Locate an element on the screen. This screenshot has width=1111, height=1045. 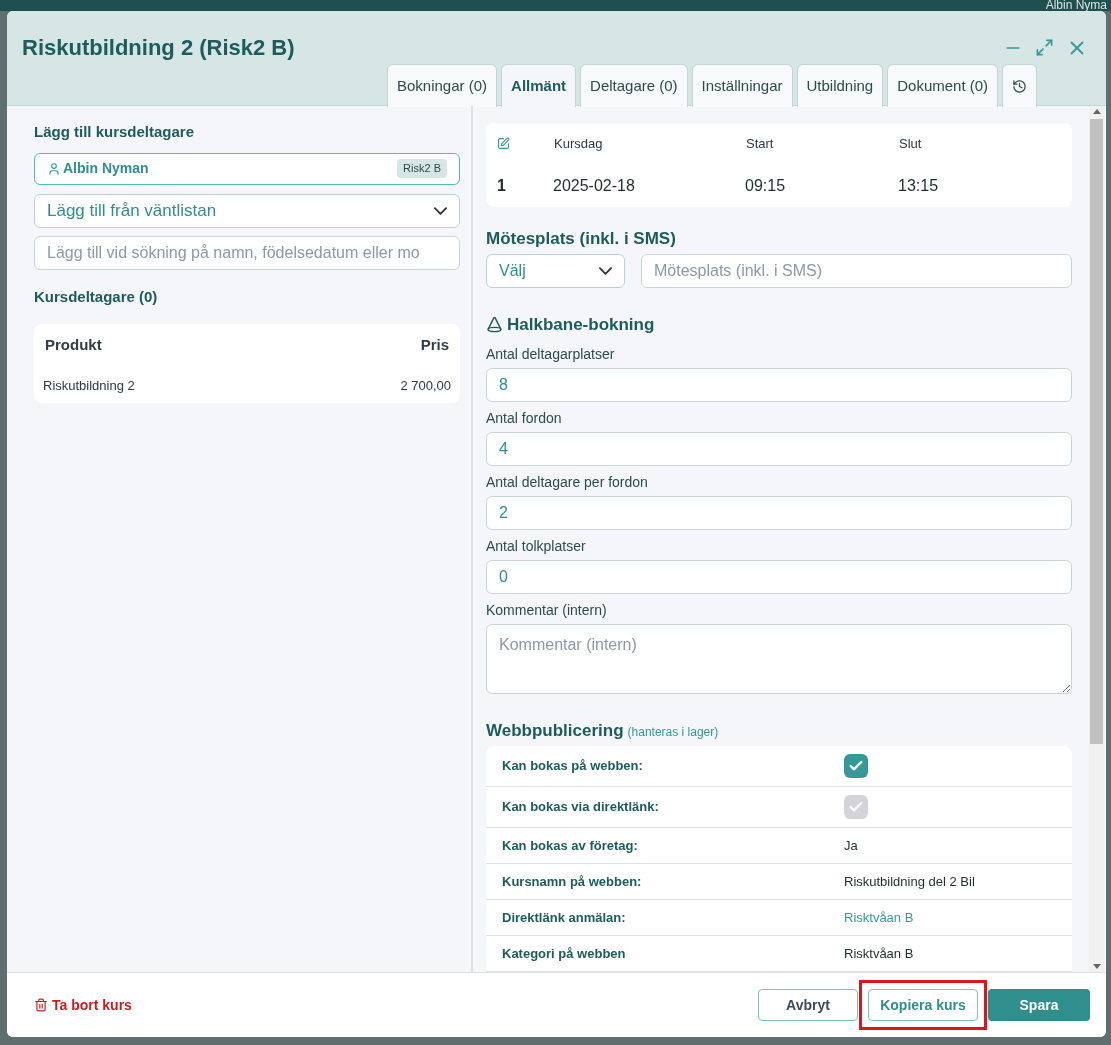
user-name: Albin Nyma is located at coordinates (1076, 5).